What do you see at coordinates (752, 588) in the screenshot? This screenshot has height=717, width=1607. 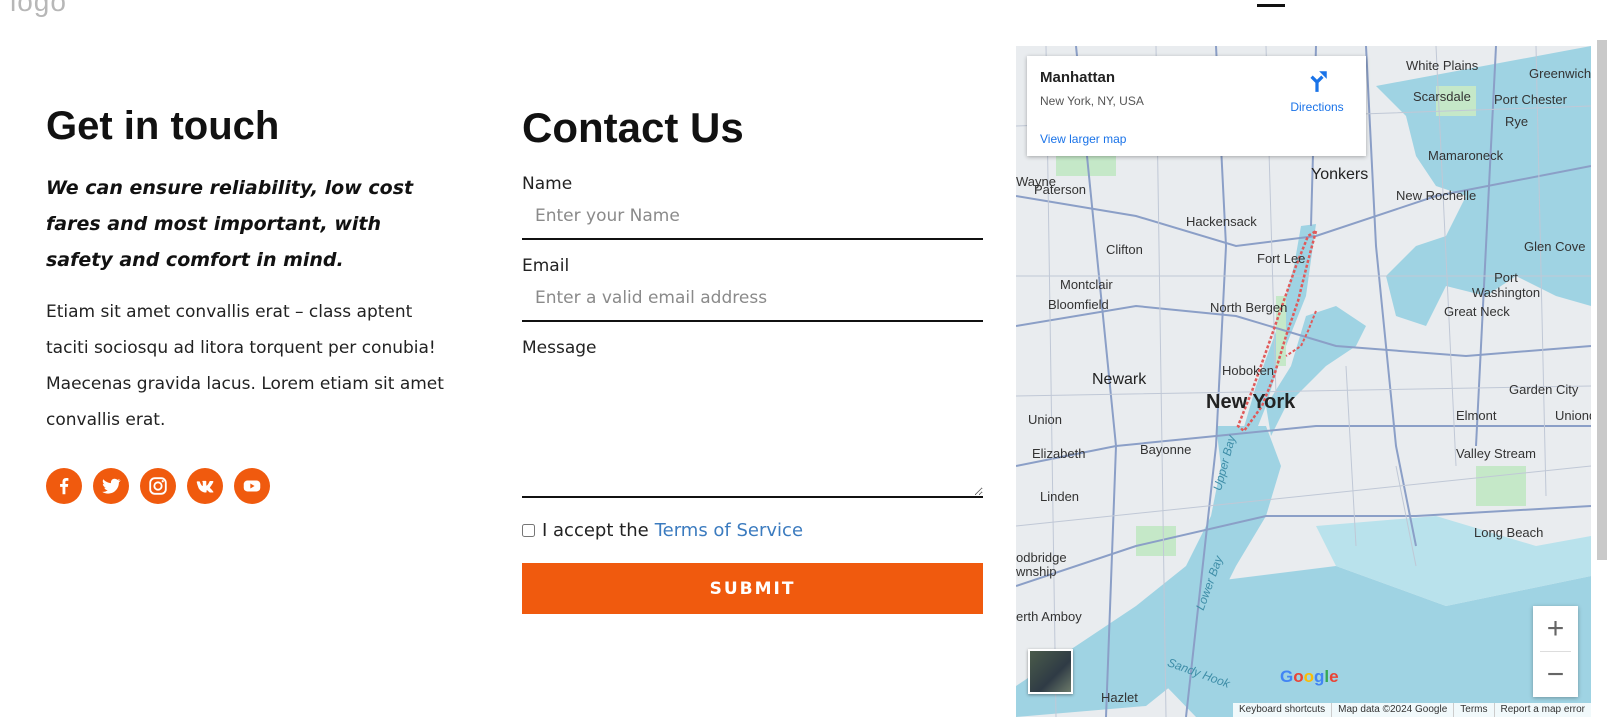 I see `submit-button: SUBMIT` at bounding box center [752, 588].